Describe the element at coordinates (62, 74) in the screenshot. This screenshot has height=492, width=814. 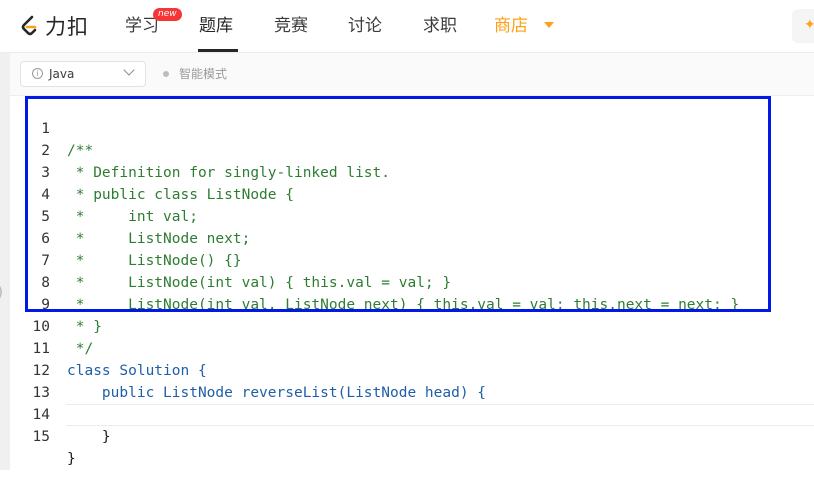
I see `language-label: Java` at that location.